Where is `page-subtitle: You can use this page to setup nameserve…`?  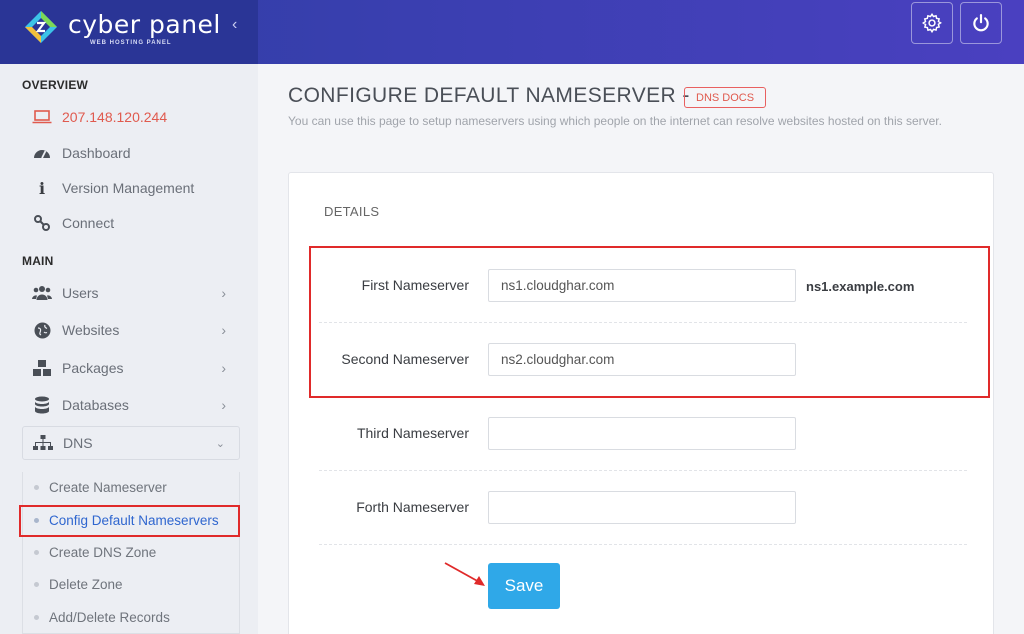 page-subtitle: You can use this page to setup nameserve… is located at coordinates (615, 121).